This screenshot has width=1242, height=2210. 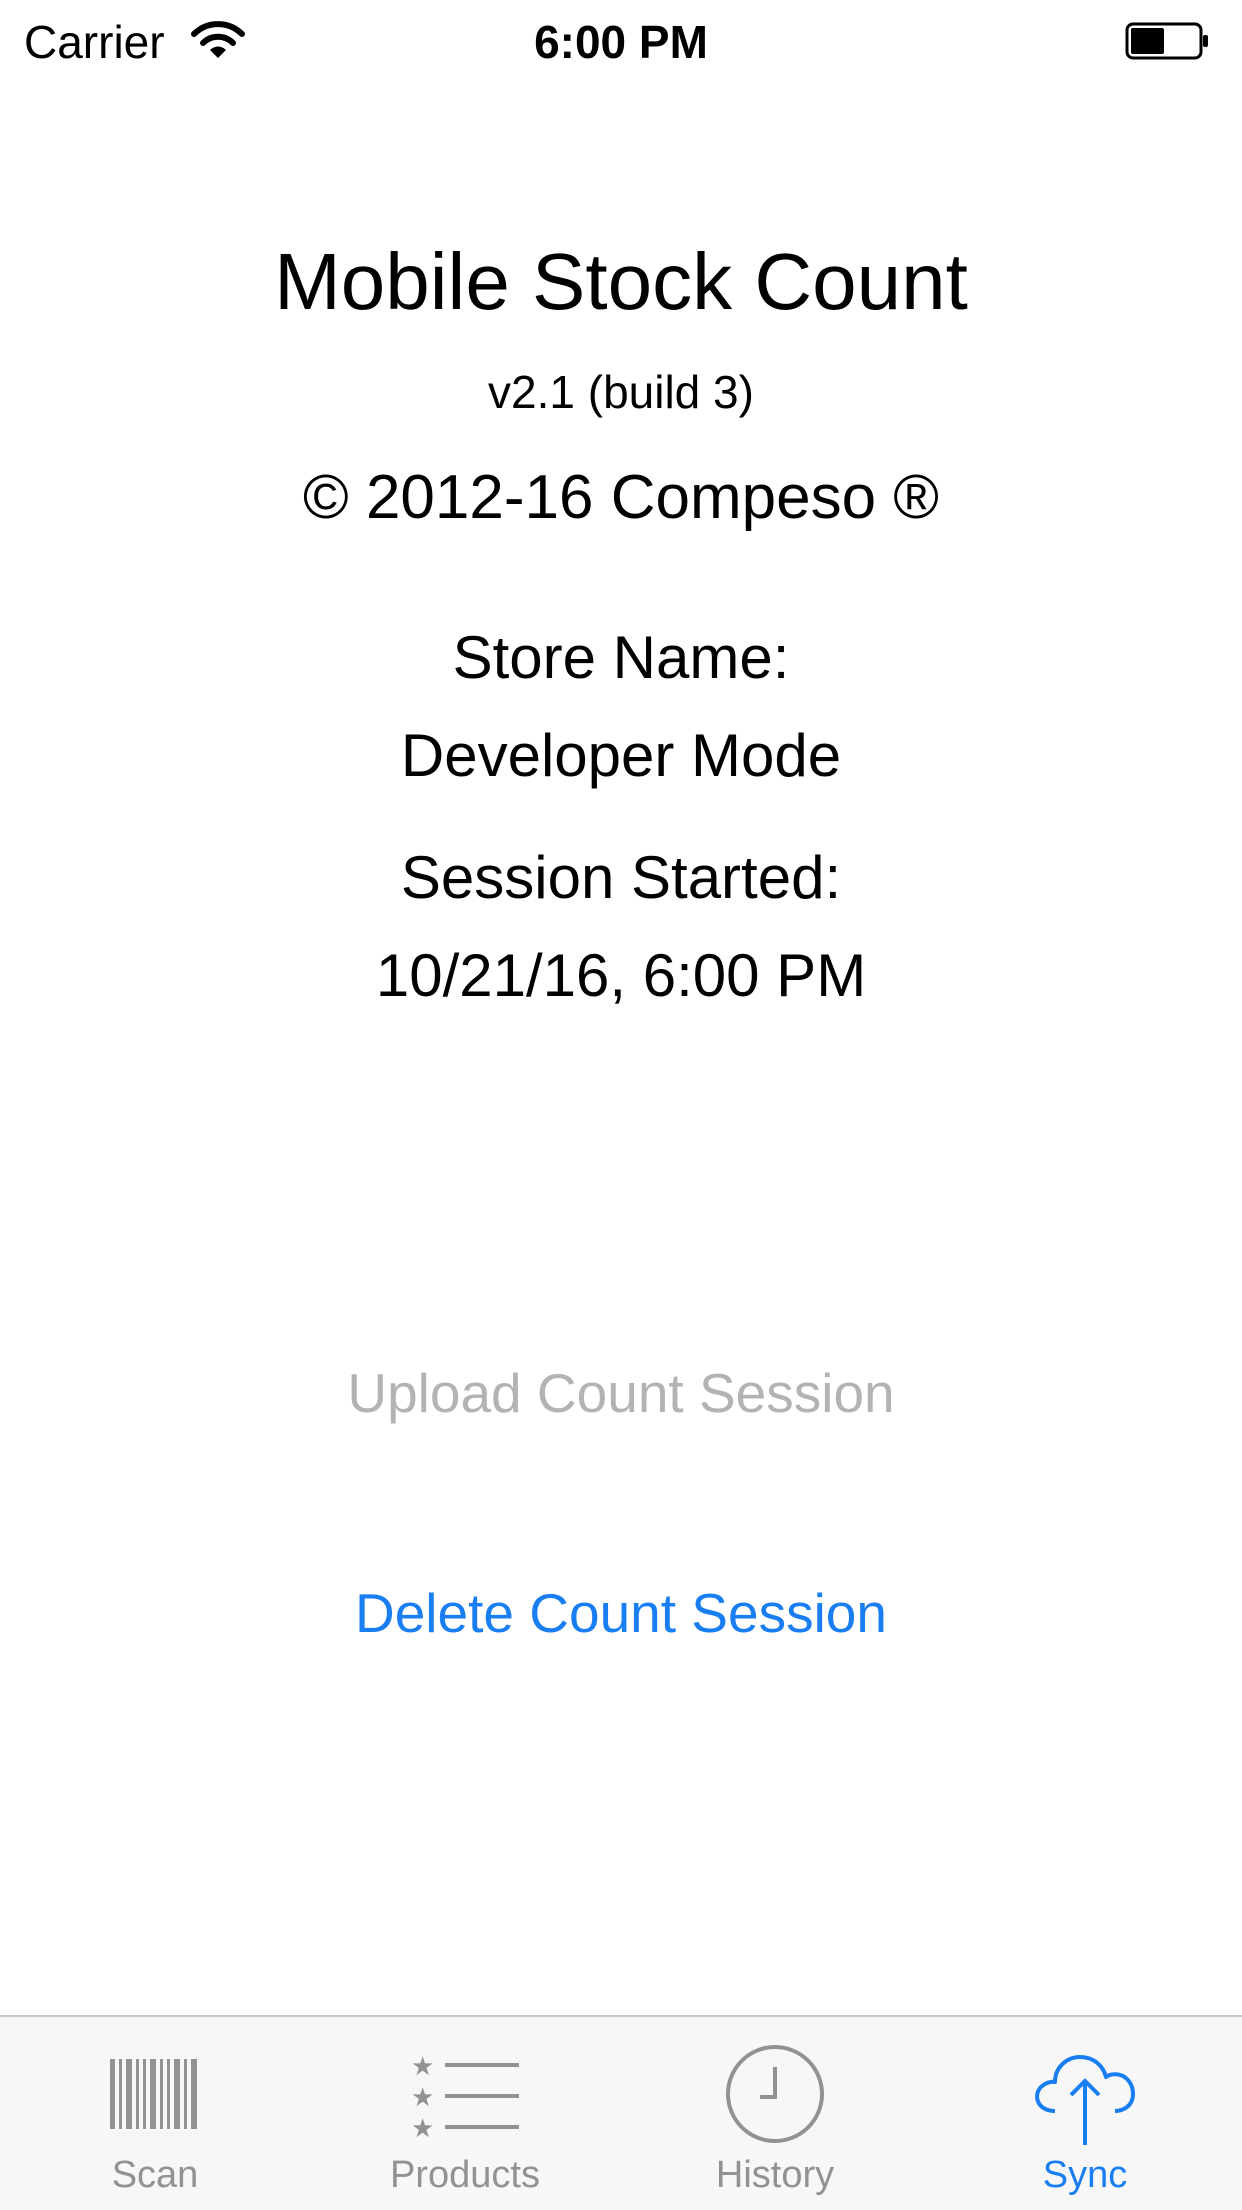 What do you see at coordinates (621, 1613) in the screenshot?
I see `delete-count-session-button: Delete Count Session` at bounding box center [621, 1613].